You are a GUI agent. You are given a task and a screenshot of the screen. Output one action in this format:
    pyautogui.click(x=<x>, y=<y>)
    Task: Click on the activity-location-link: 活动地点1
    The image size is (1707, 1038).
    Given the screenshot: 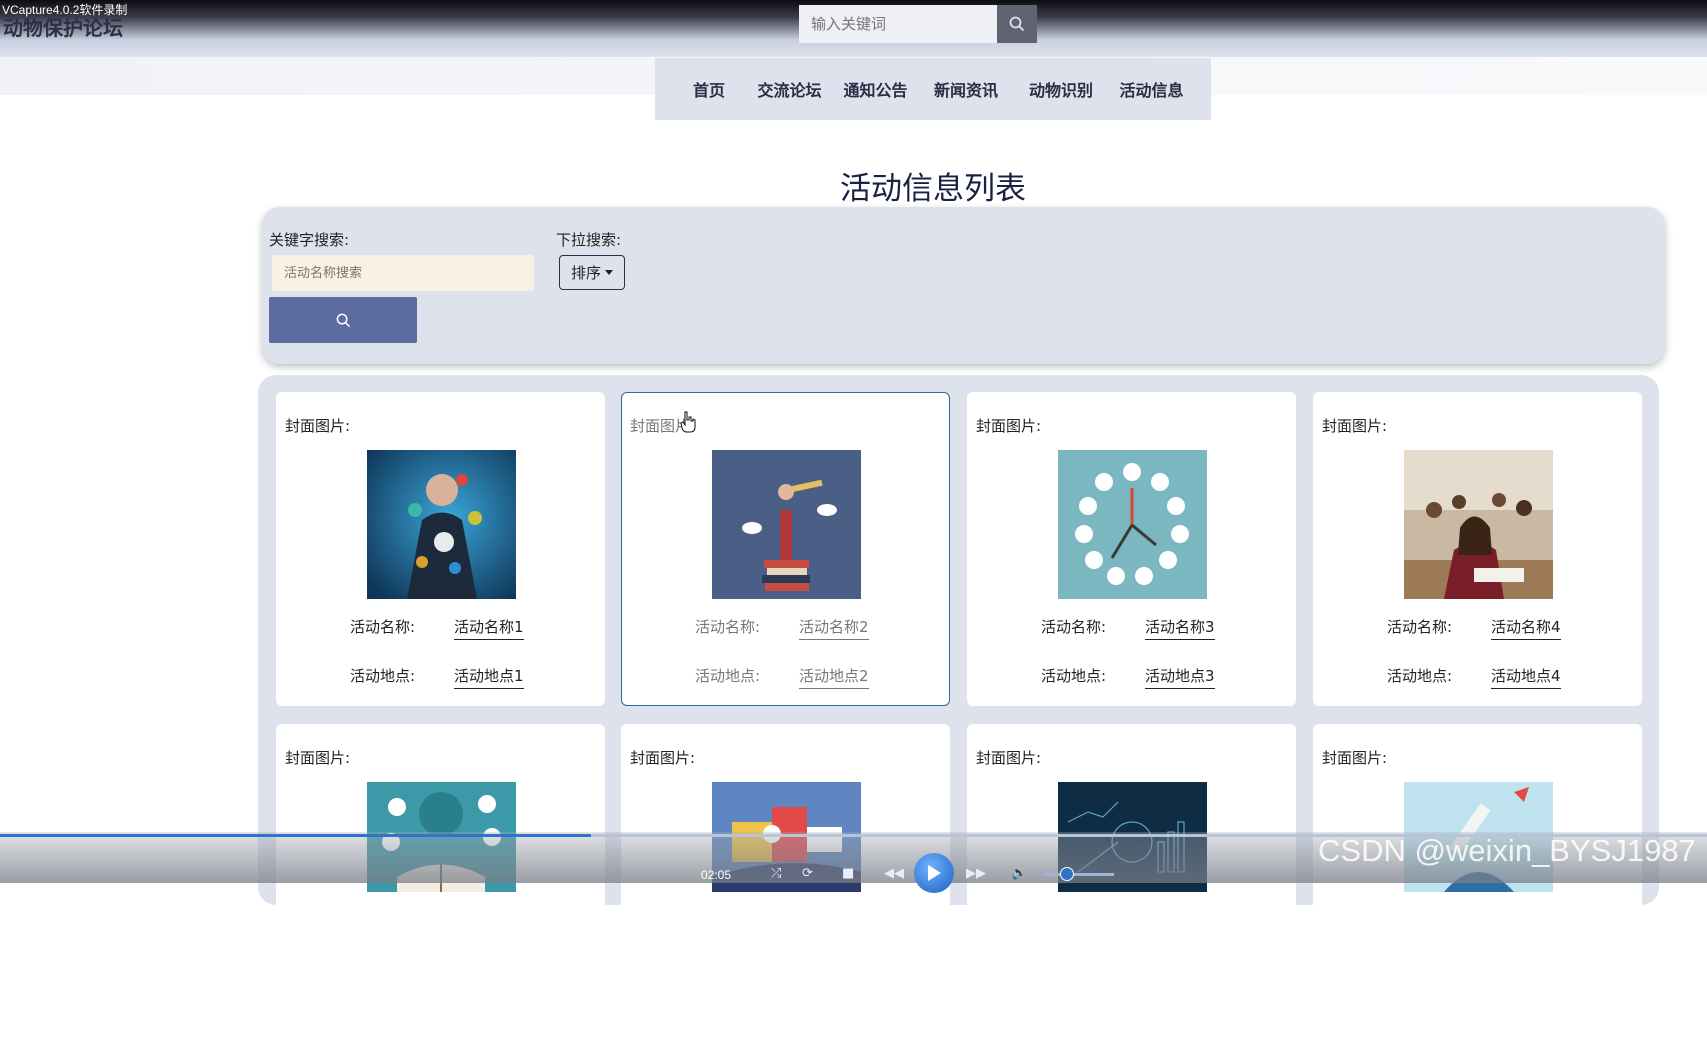 What is the action you would take?
    pyautogui.click(x=489, y=677)
    